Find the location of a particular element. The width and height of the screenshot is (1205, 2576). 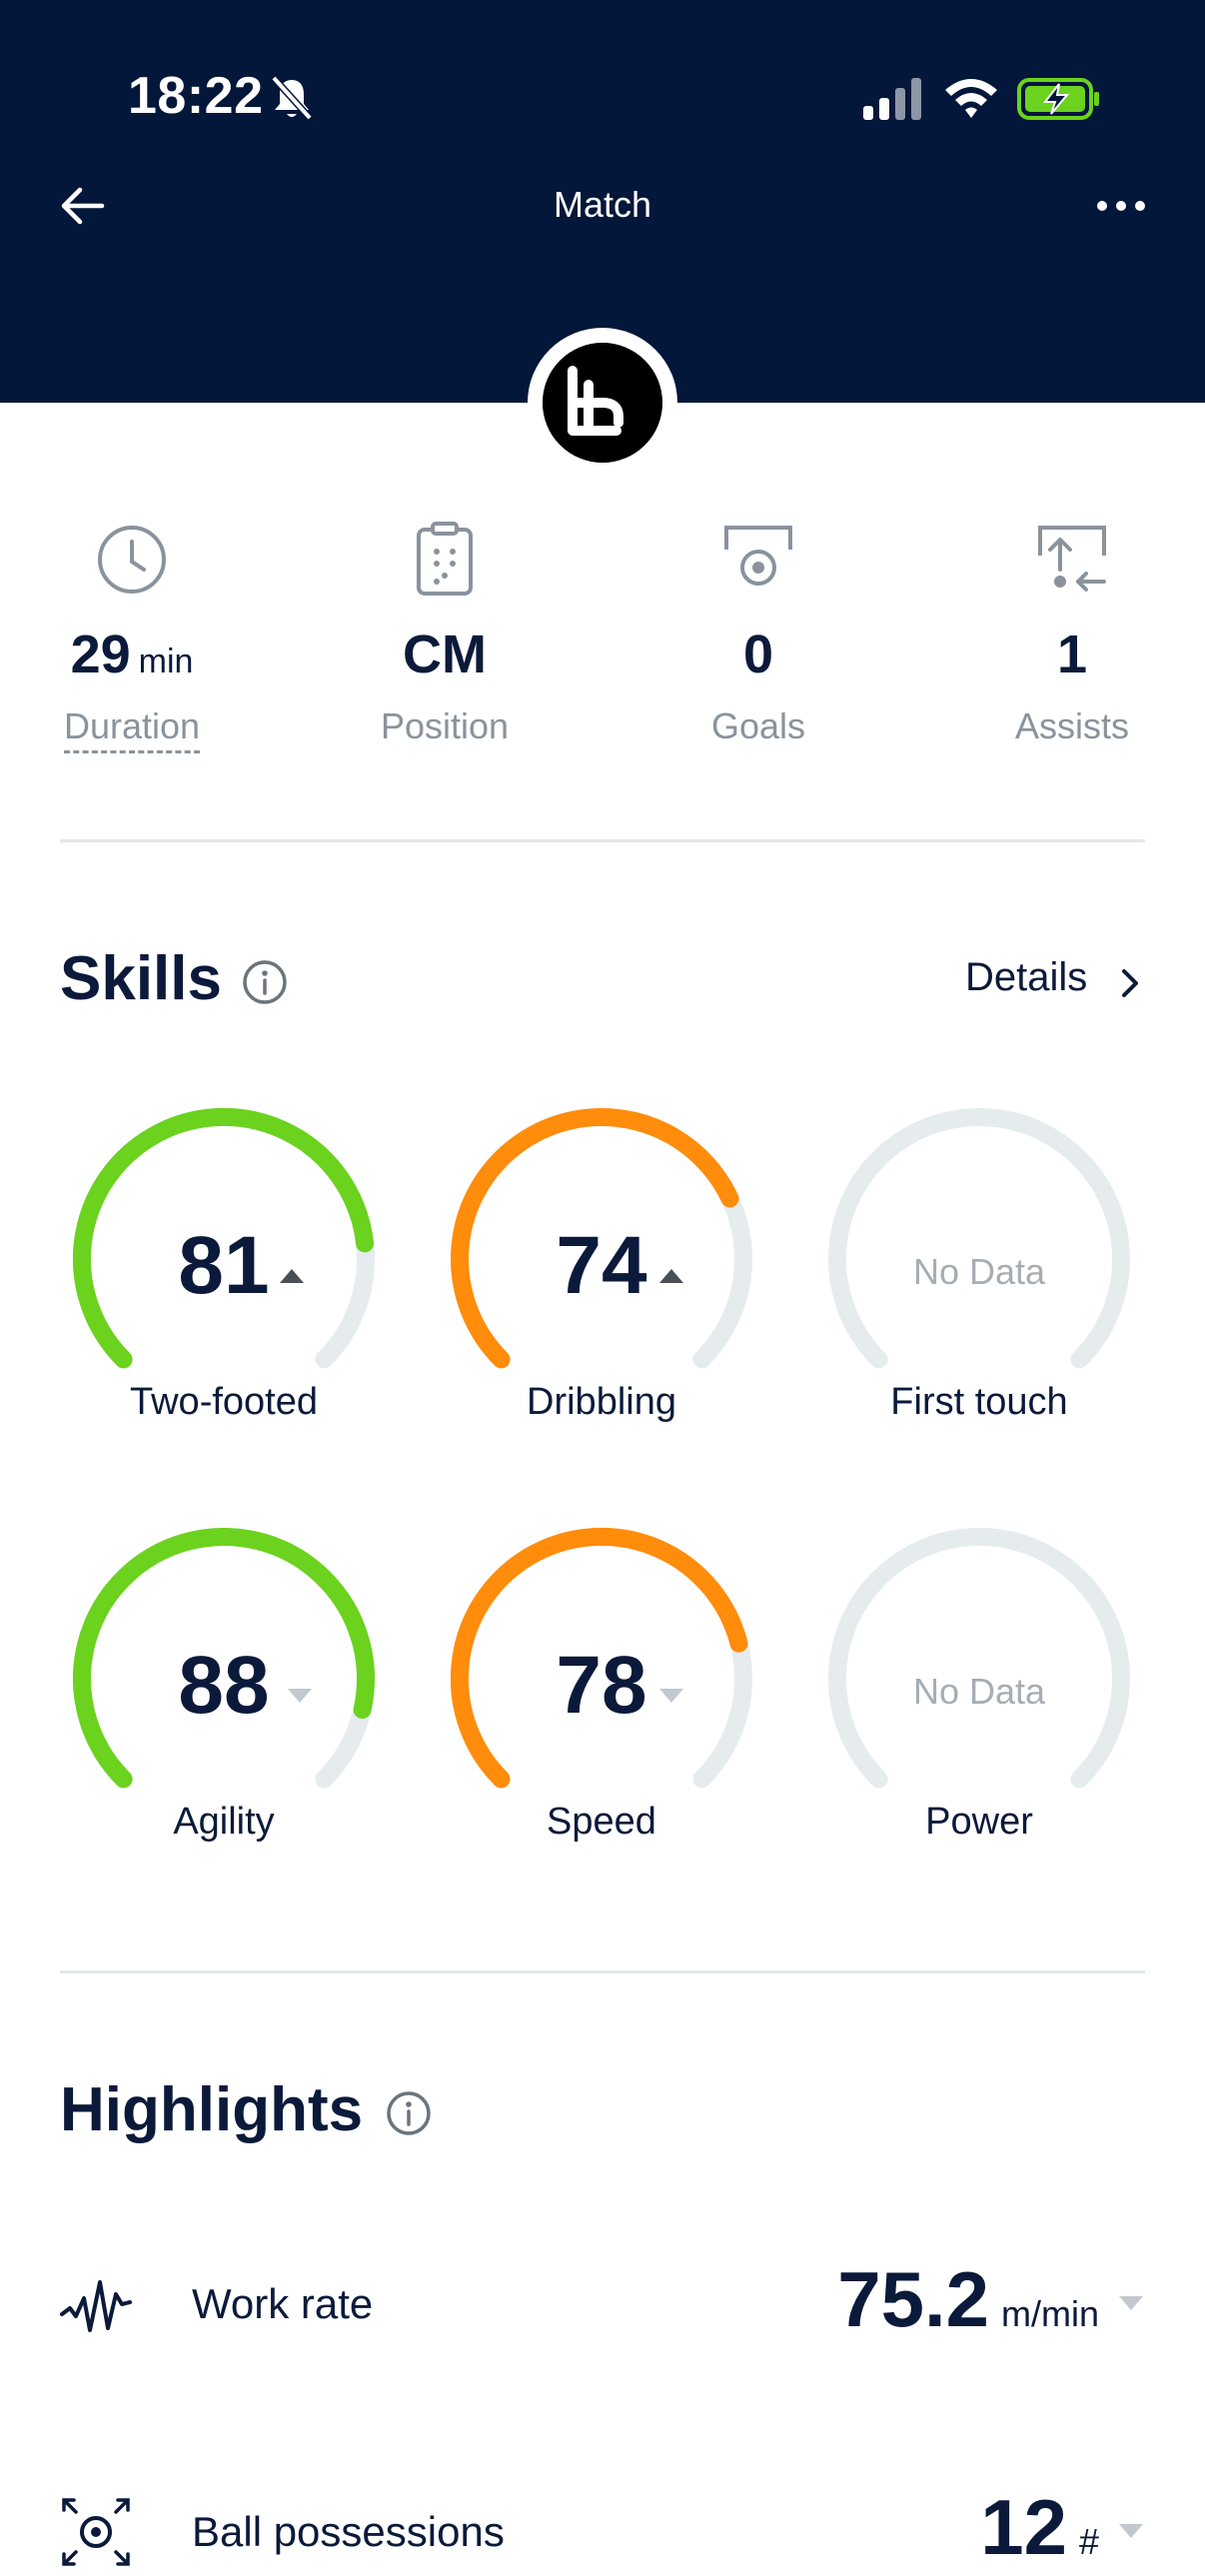

highlight-value: 75.2 m/min is located at coordinates (968, 2299).